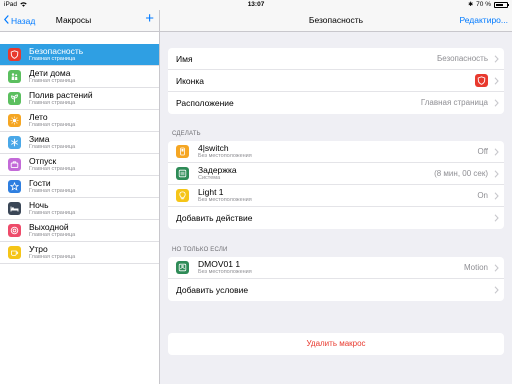 The height and width of the screenshot is (384, 512). Describe the element at coordinates (79, 121) in the screenshot. I see `macro-list-item: Лето Главная страница` at that location.